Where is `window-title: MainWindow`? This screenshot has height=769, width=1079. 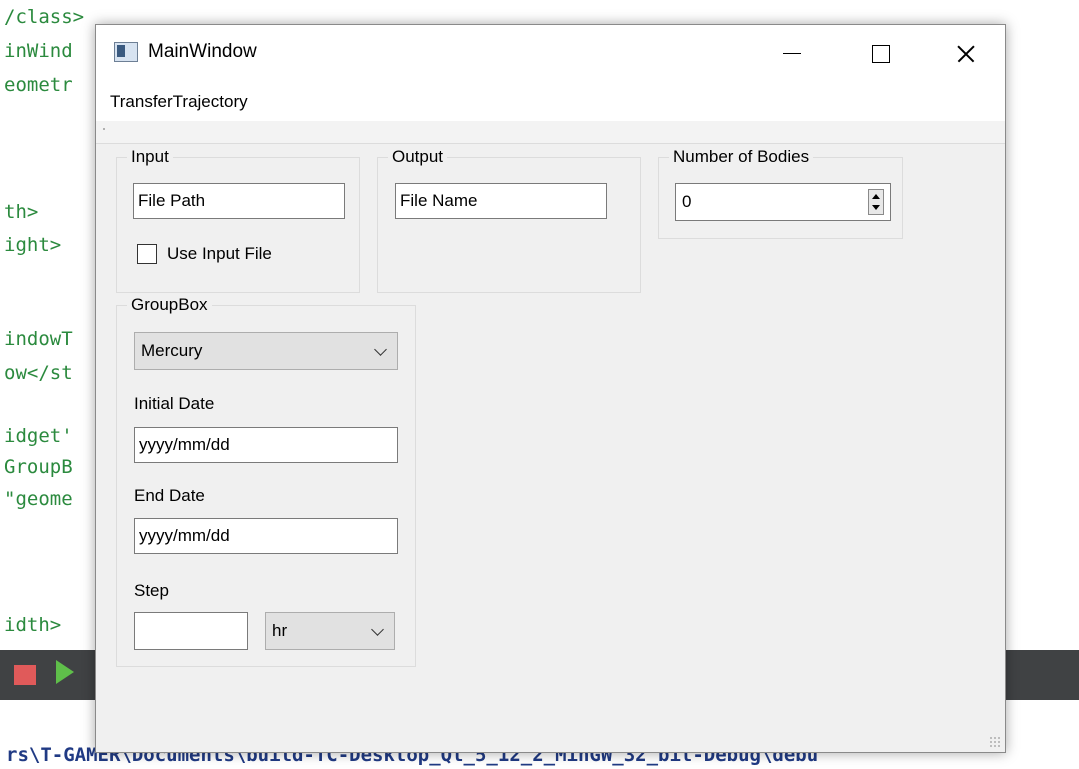
window-title: MainWindow is located at coordinates (202, 51).